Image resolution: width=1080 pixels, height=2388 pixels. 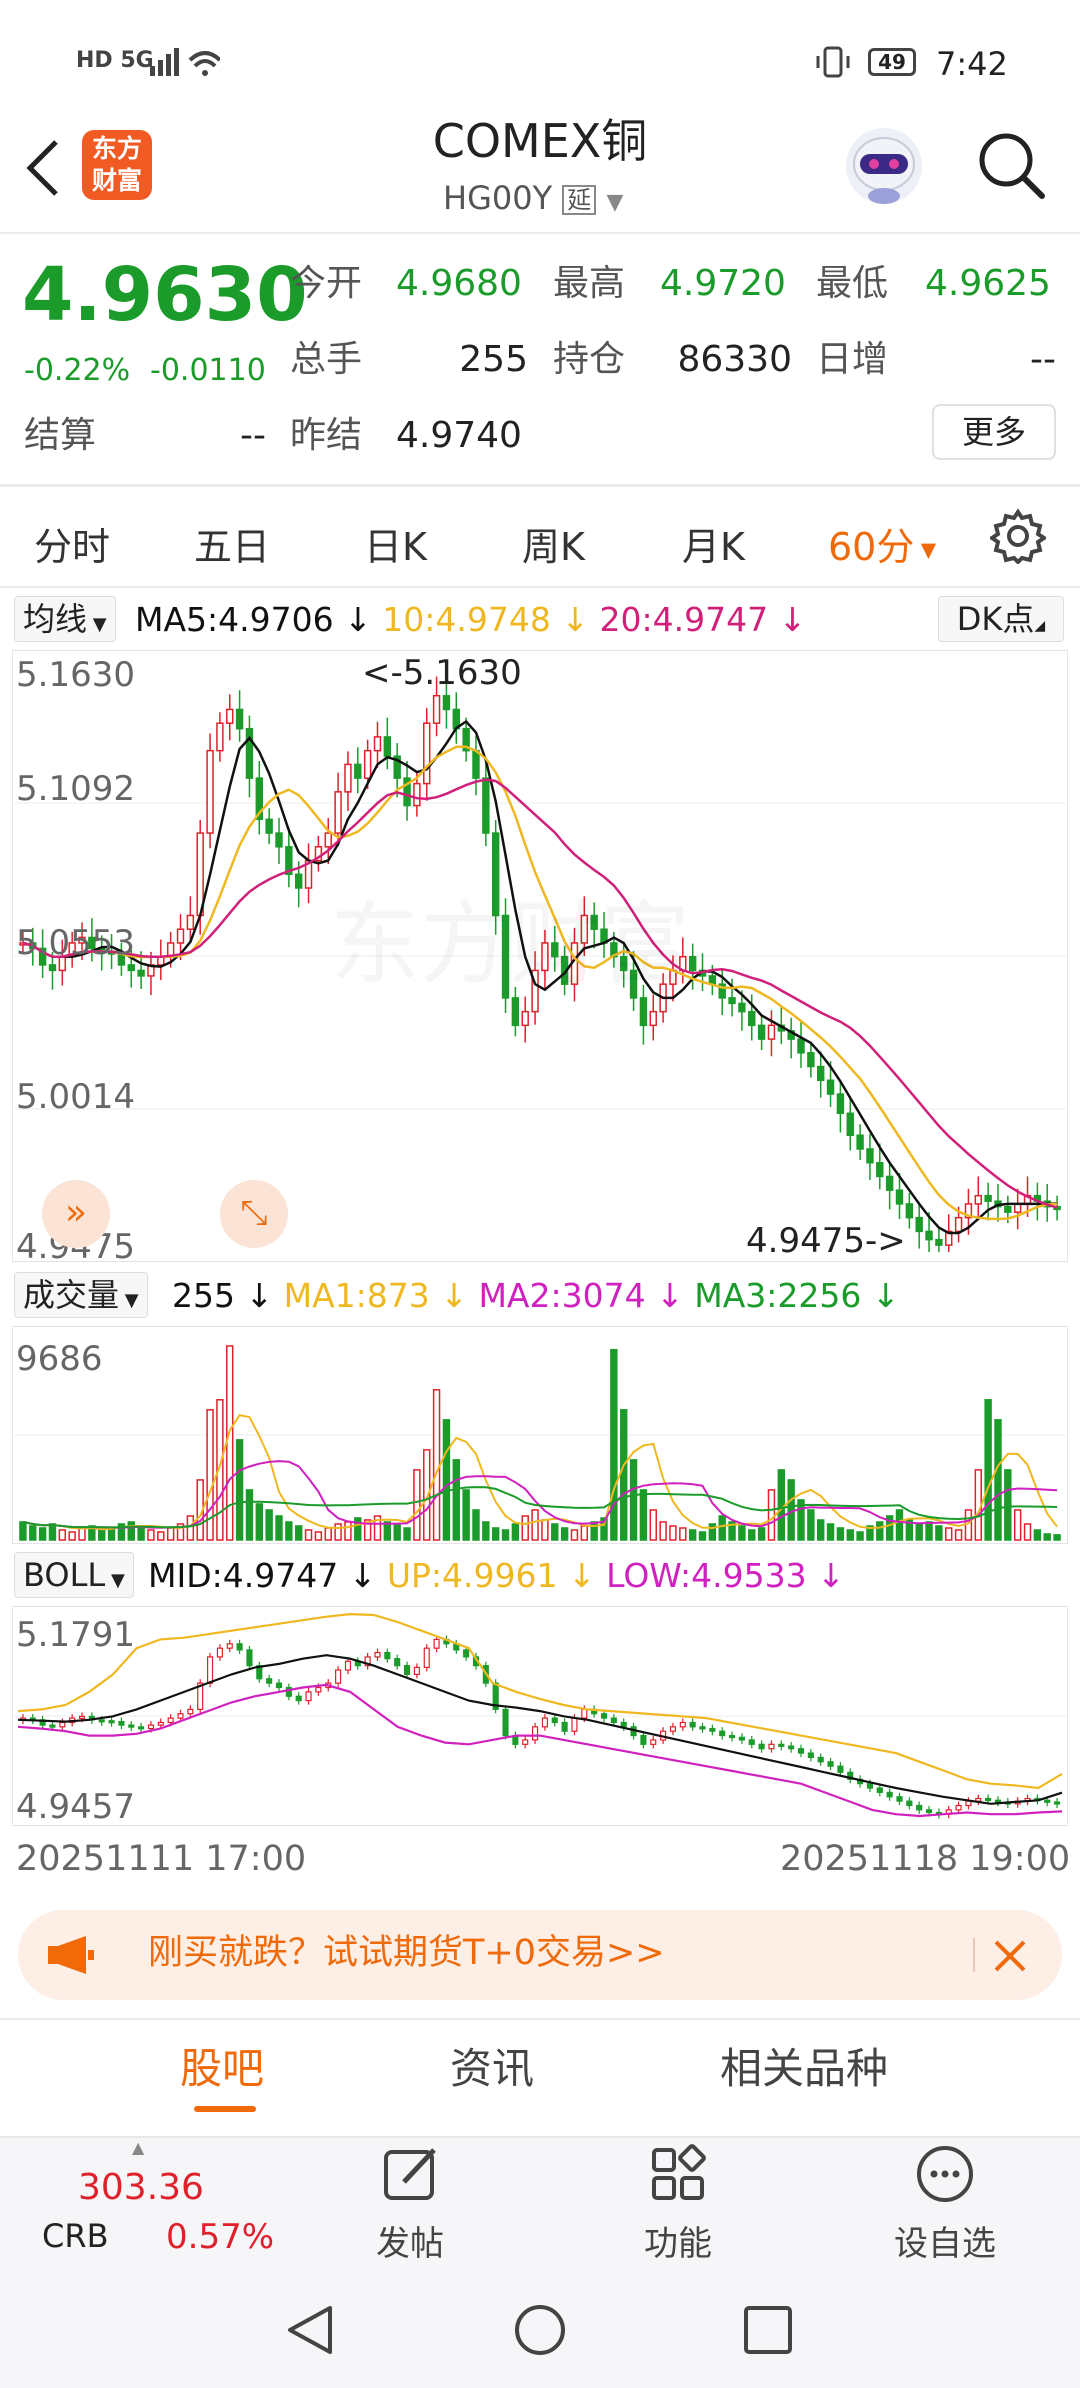 I want to click on more-circle-icon, so click(x=945, y=2174).